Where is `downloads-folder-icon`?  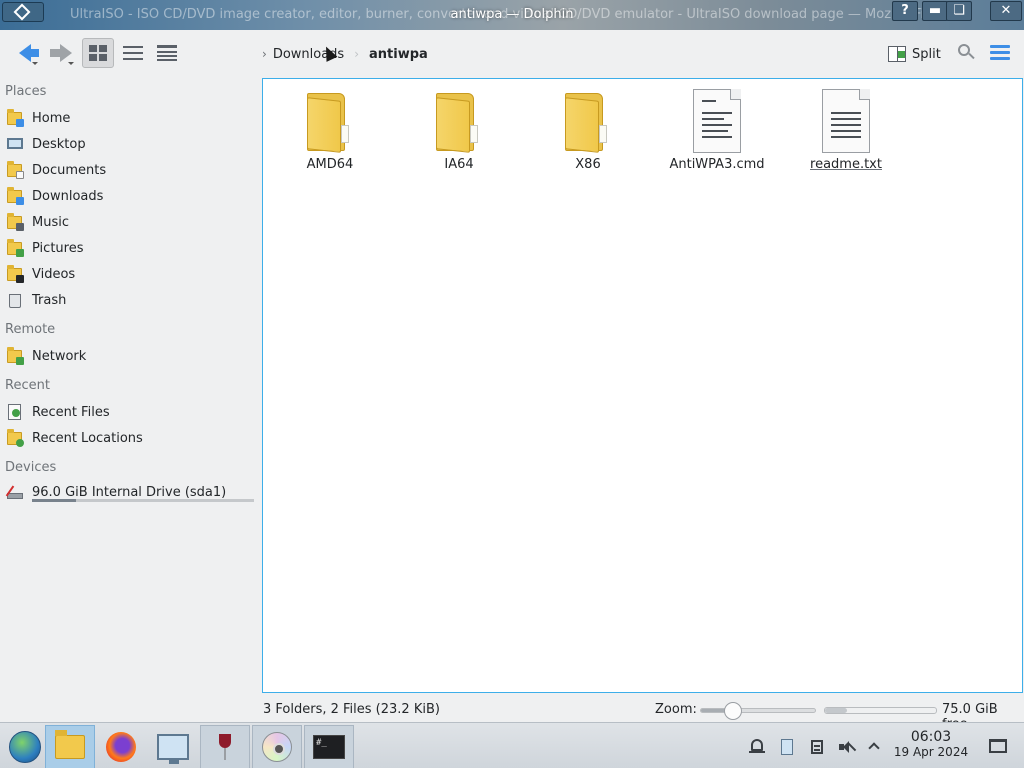 downloads-folder-icon is located at coordinates (15, 196).